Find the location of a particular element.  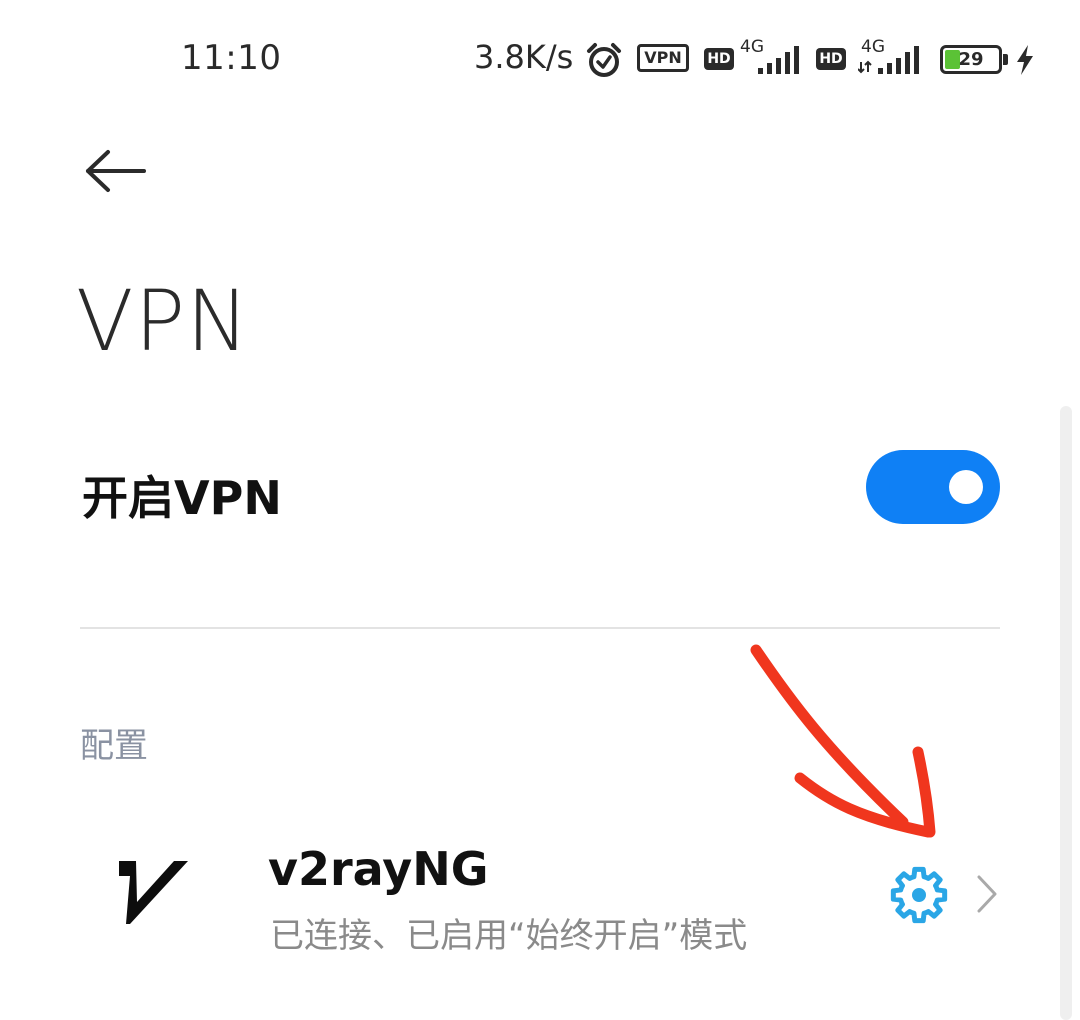

battery-percent: 29 is located at coordinates (971, 59).